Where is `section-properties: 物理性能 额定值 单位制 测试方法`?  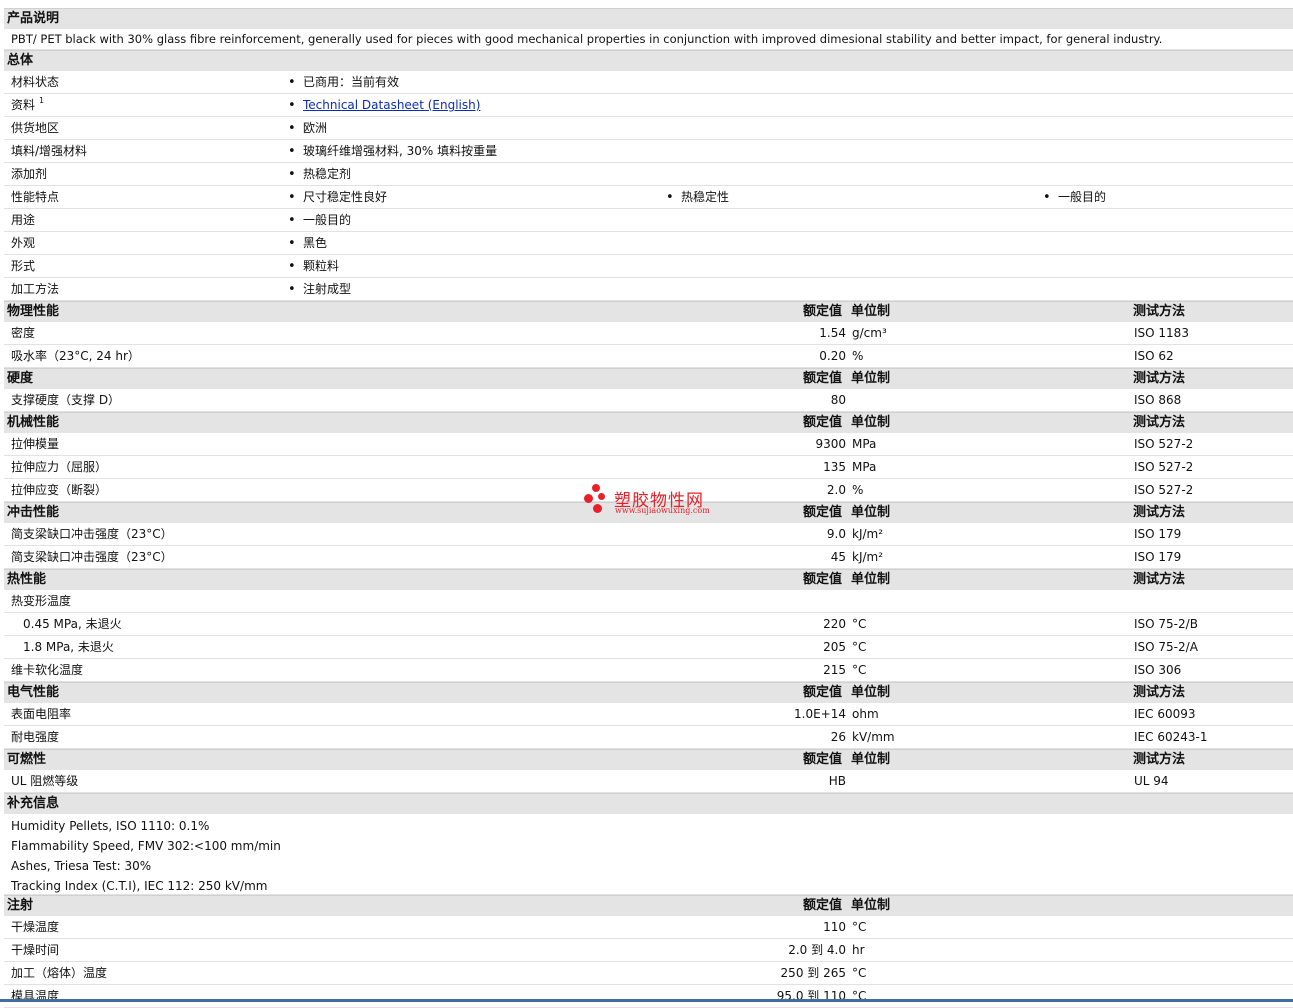 section-properties: 物理性能 额定值 单位制 测试方法 is located at coordinates (648, 311).